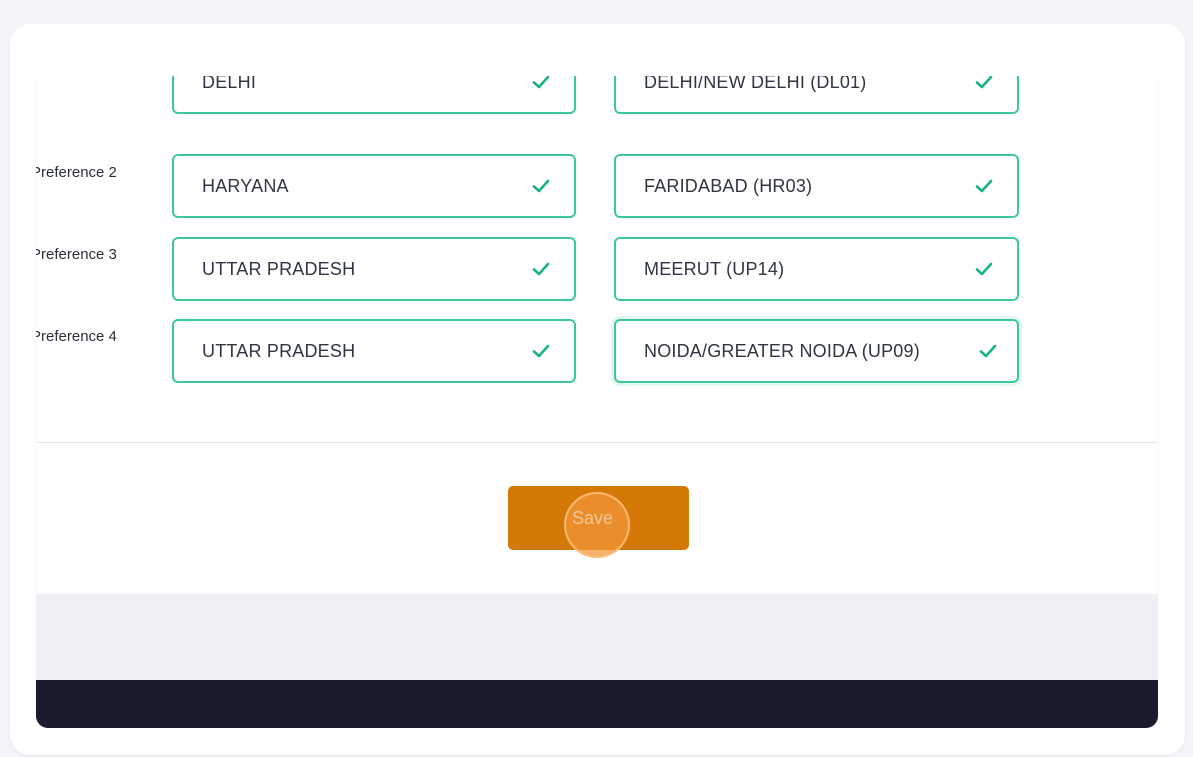 The width and height of the screenshot is (1193, 757). Describe the element at coordinates (374, 186) in the screenshot. I see `state-select-pref-2: HARYANA` at that location.